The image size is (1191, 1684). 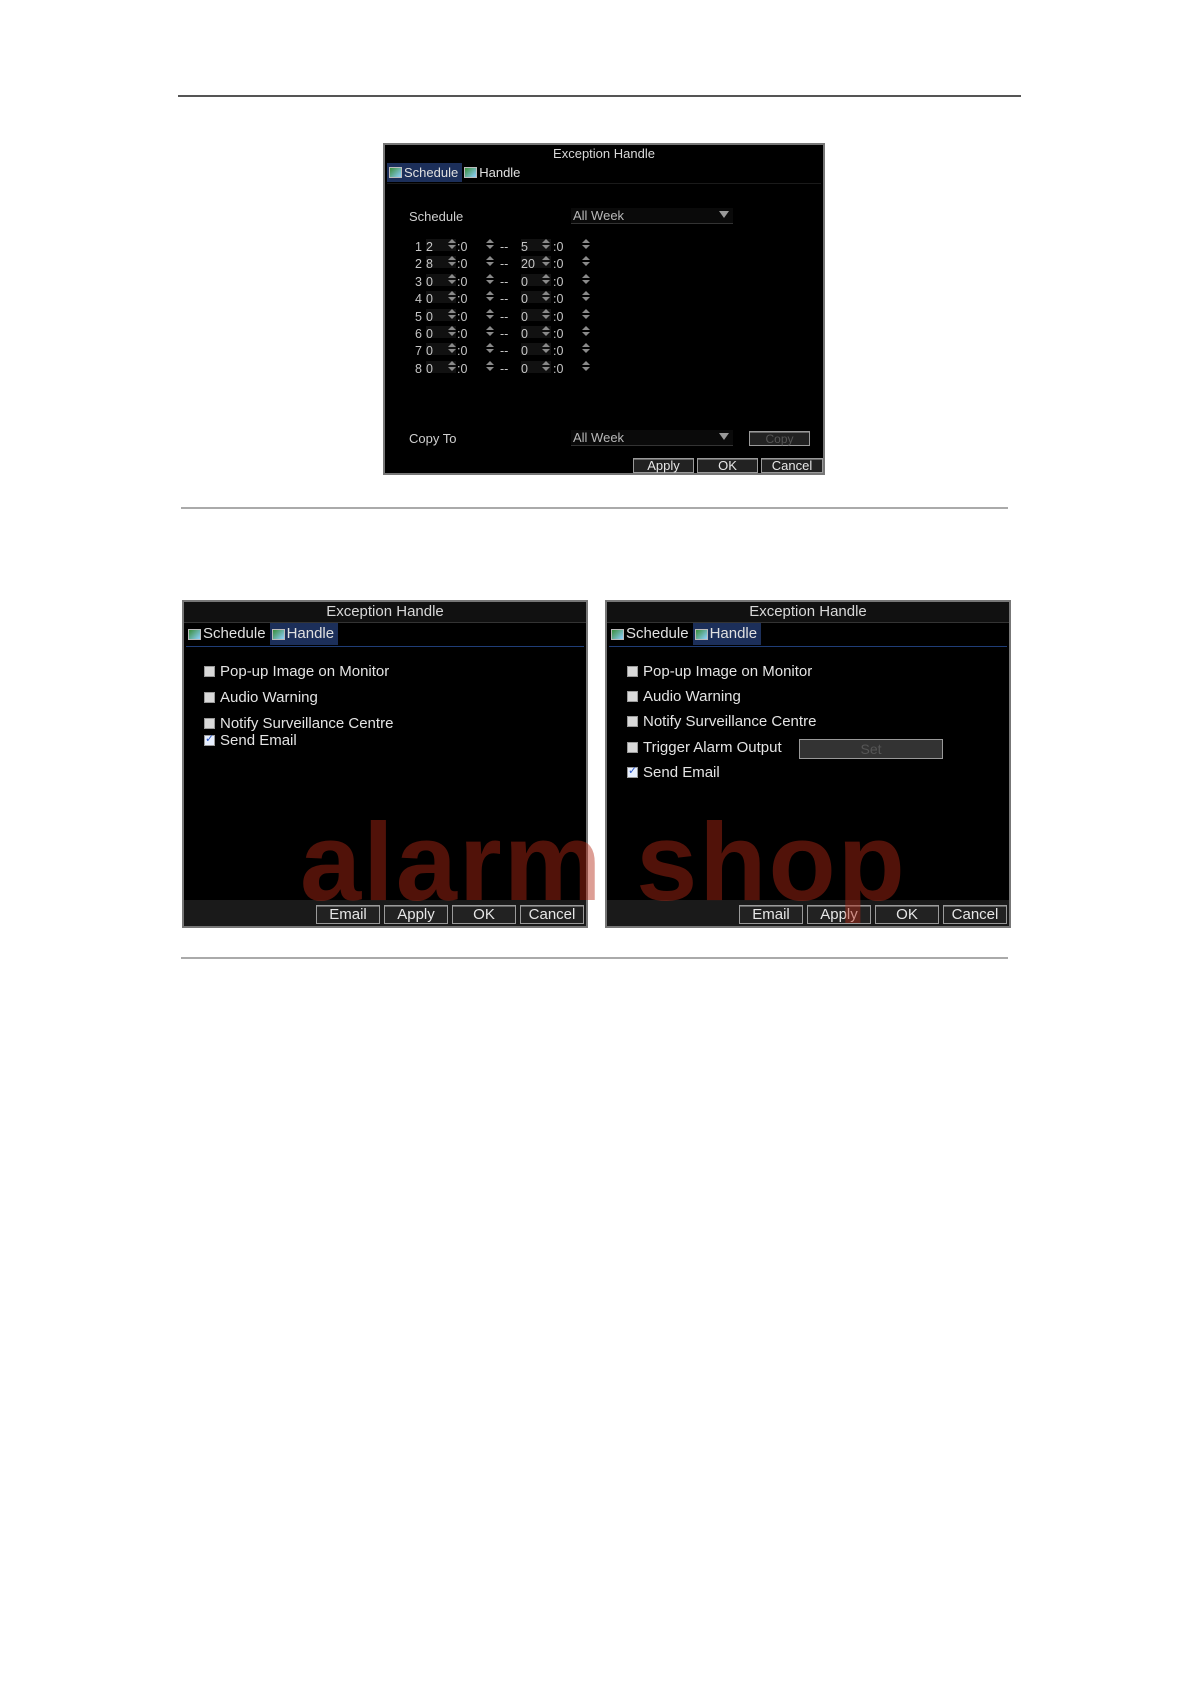 I want to click on ok-button: OK, so click(x=727, y=465).